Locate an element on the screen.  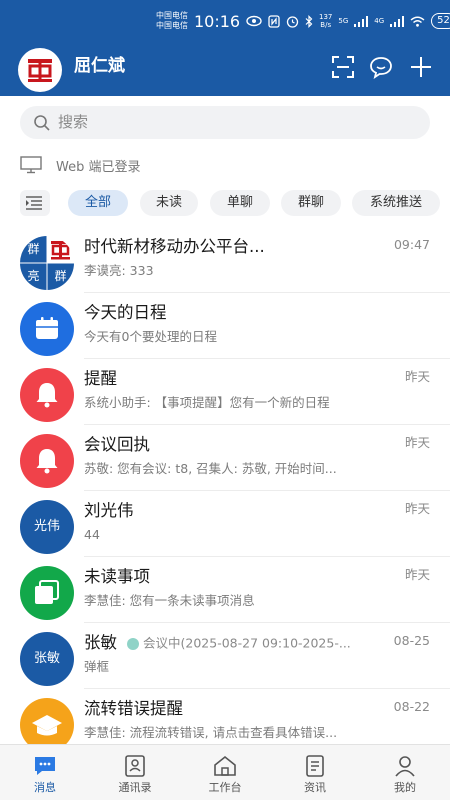
carrier-2: 中国电信 is located at coordinates (172, 25).